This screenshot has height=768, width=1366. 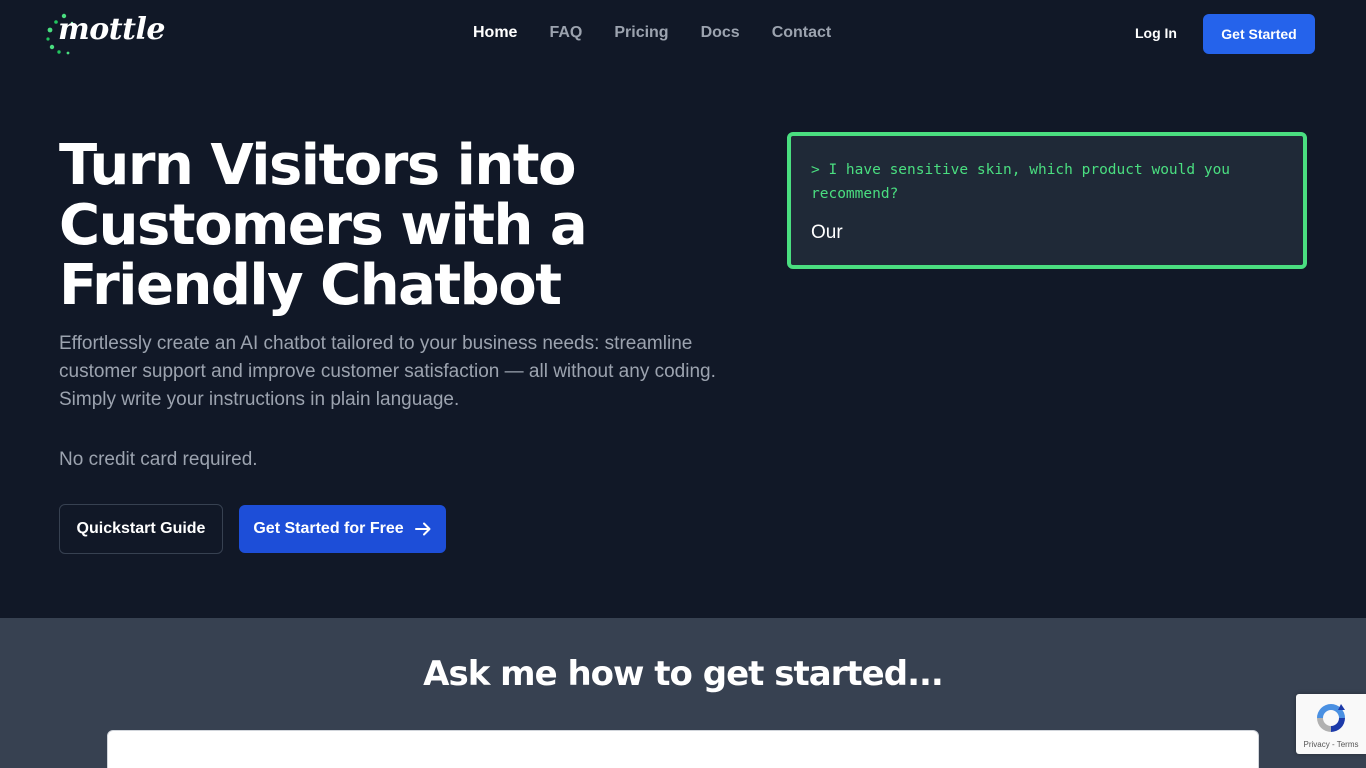 What do you see at coordinates (1317, 744) in the screenshot?
I see `recaptcha-privacy-link: Privacy` at bounding box center [1317, 744].